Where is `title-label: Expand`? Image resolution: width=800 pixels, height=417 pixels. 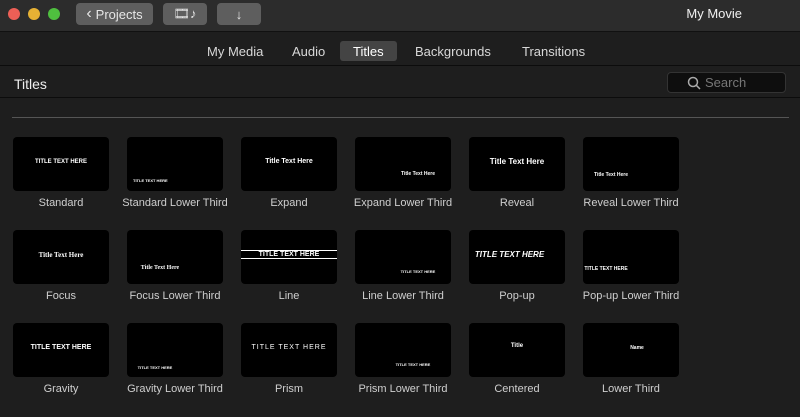
title-label: Expand is located at coordinates (289, 203).